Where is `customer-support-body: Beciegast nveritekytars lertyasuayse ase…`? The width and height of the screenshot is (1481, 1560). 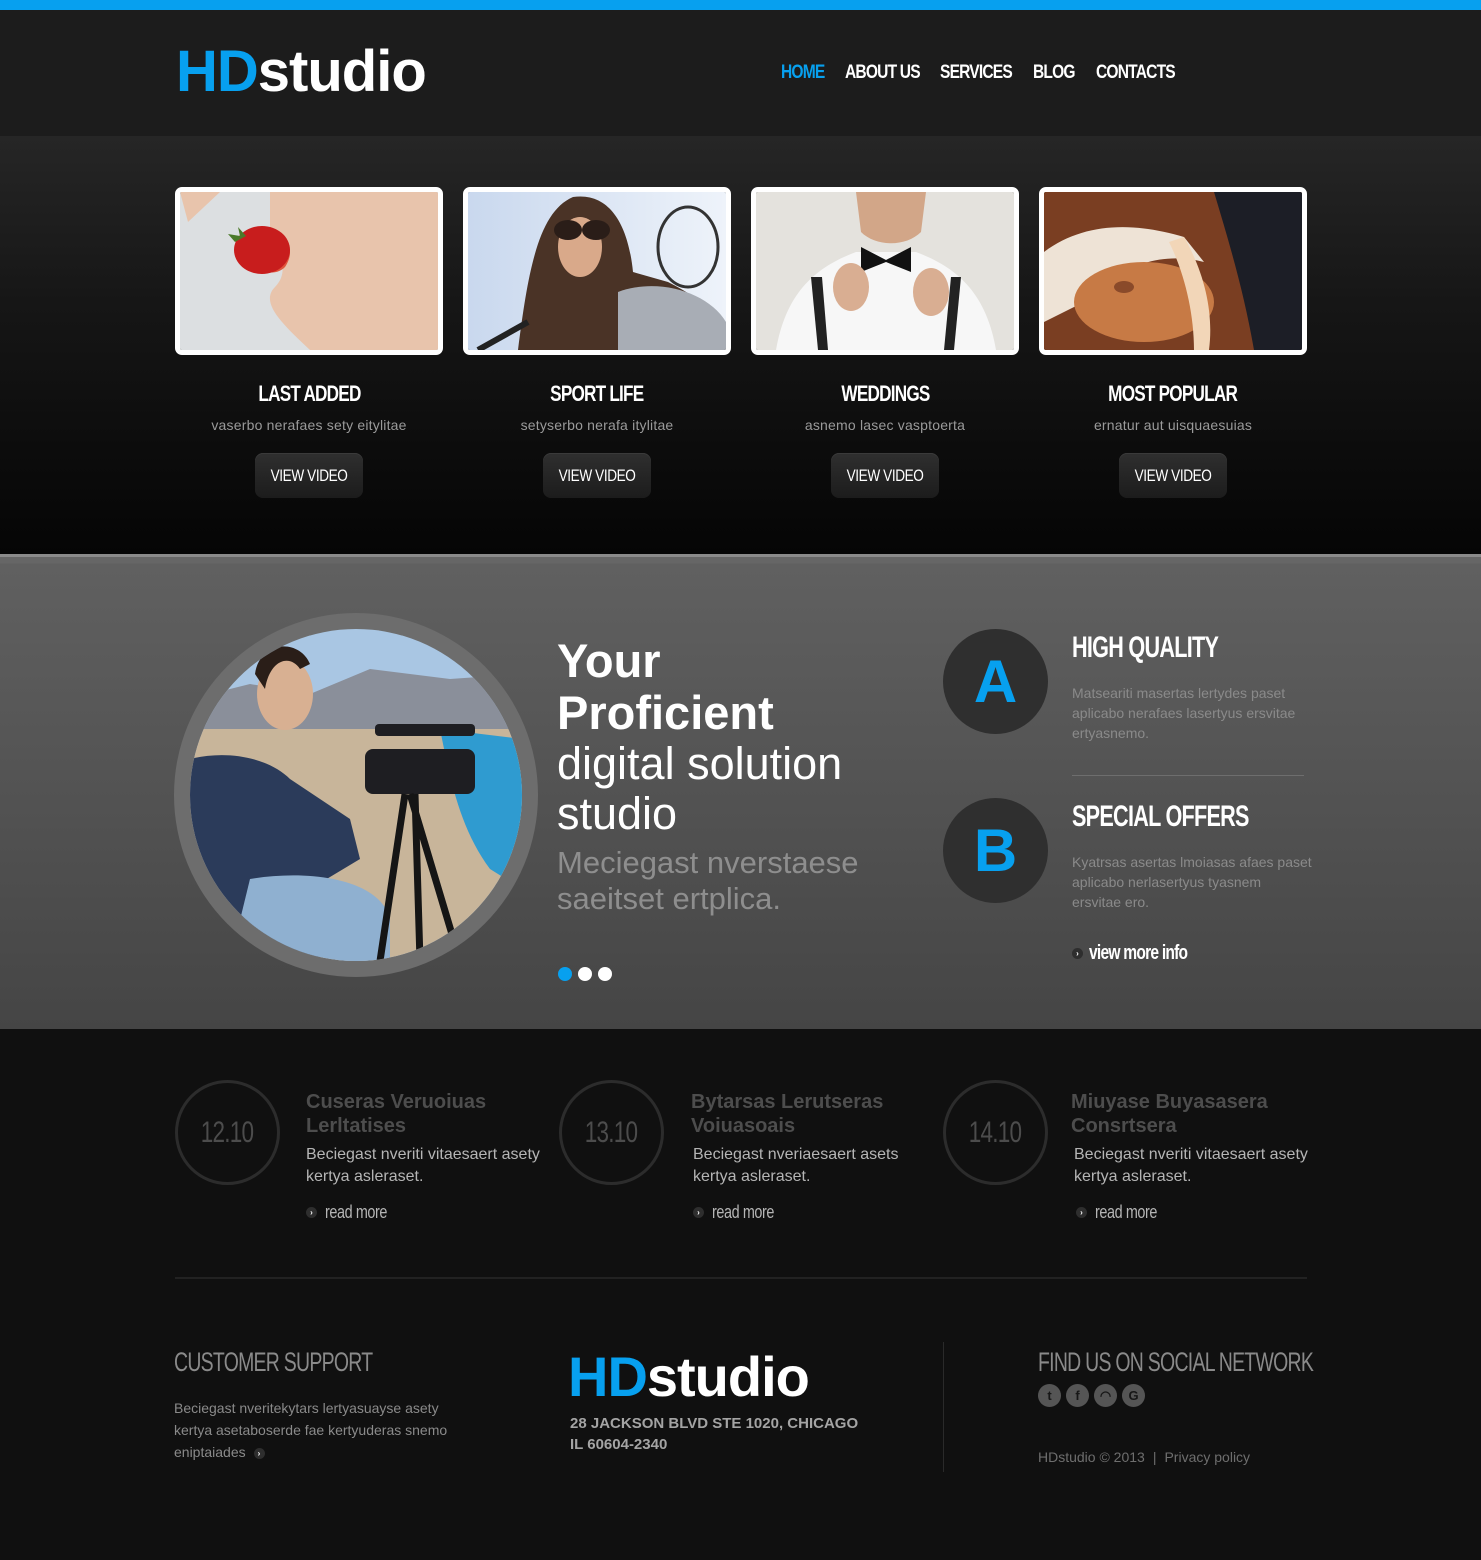
customer-support-body: Beciegast nveritekytars lertyasuayse ase… is located at coordinates (311, 1430).